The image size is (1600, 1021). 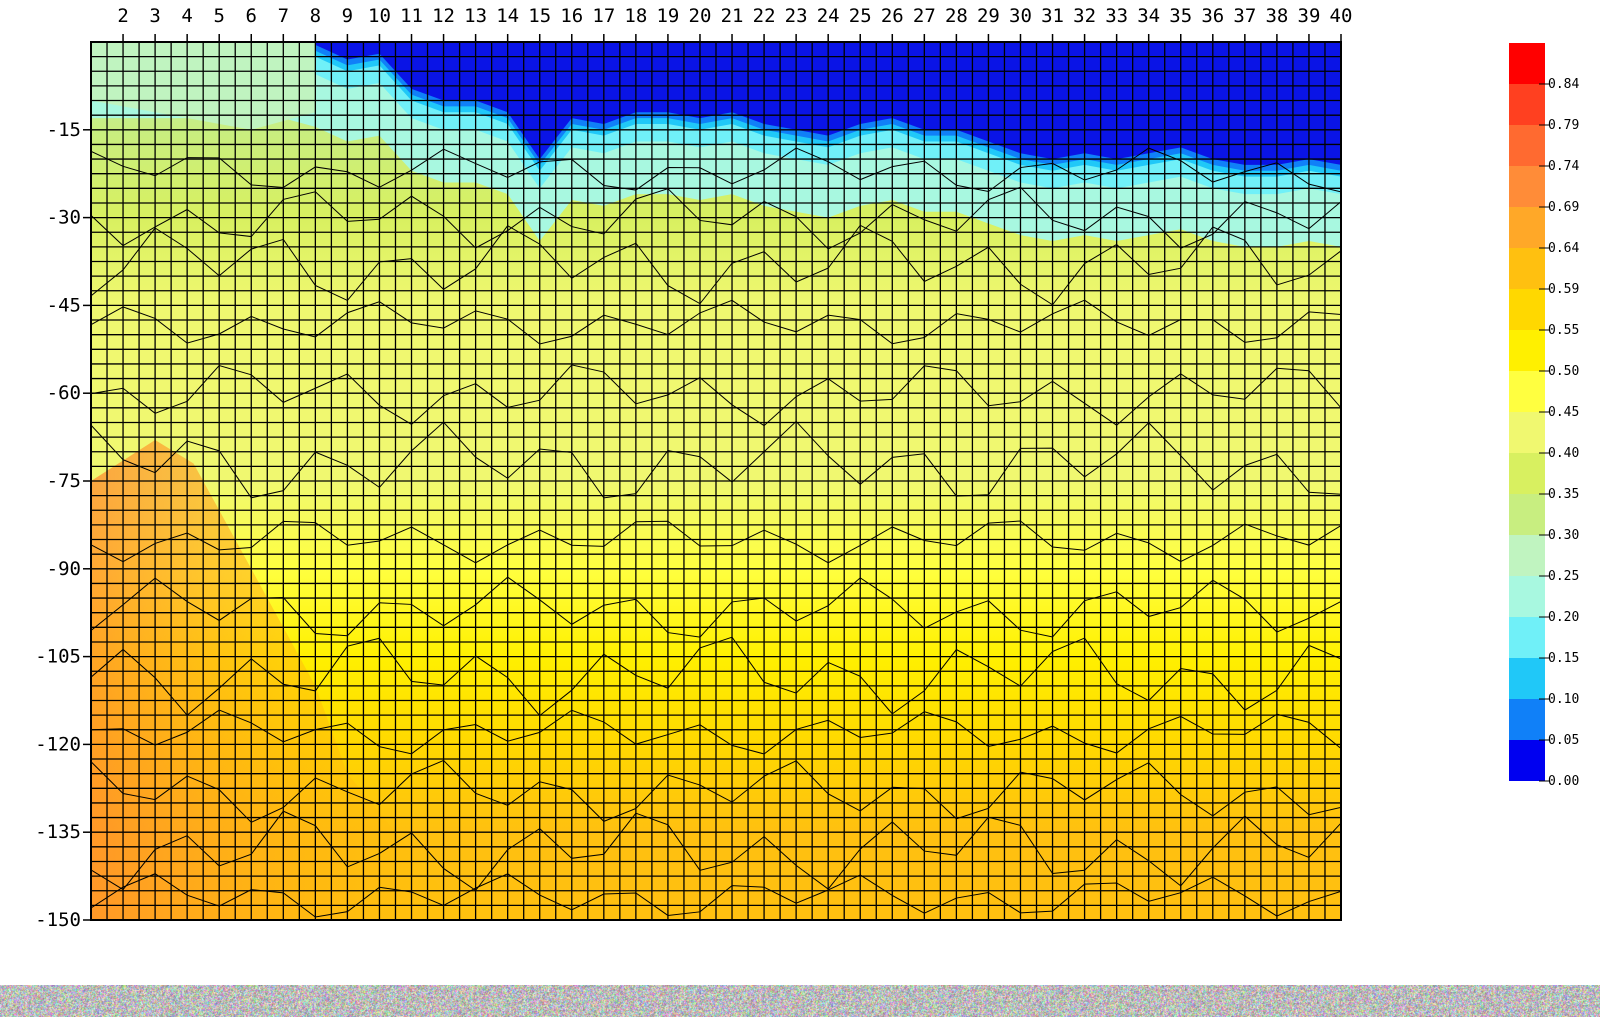 I want to click on y-tick-label: -90, so click(x=64, y=569).